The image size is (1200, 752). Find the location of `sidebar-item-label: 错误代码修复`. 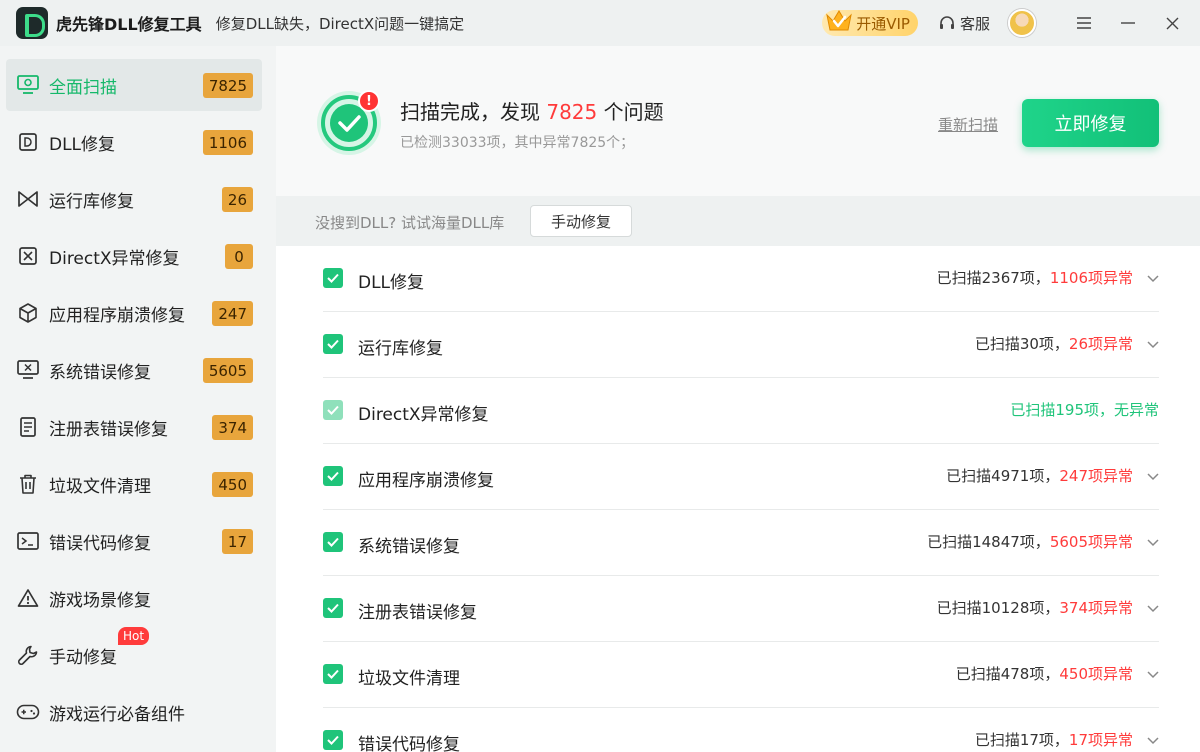

sidebar-item-label: 错误代码修复 is located at coordinates (100, 543).